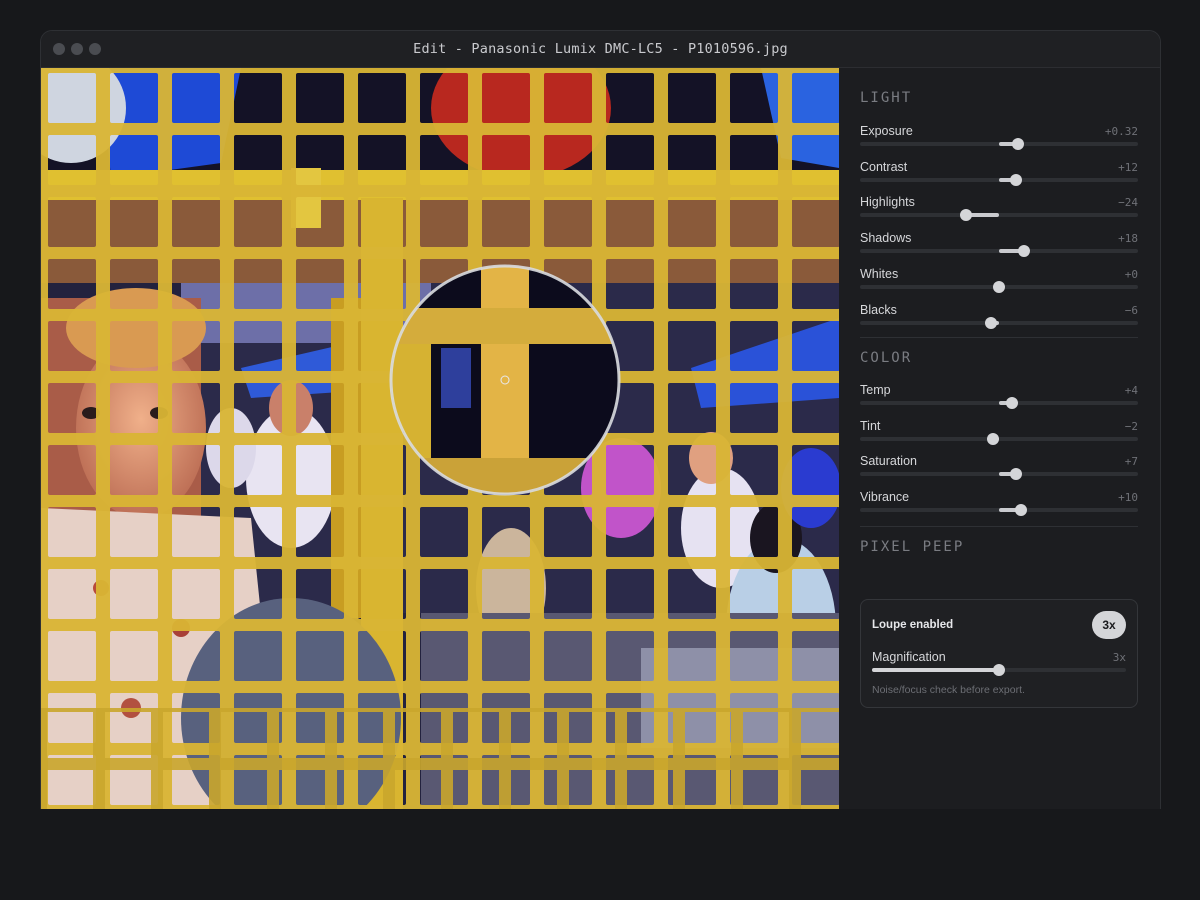  I want to click on slider-exposure: Exposure +0.32, so click(999, 139).